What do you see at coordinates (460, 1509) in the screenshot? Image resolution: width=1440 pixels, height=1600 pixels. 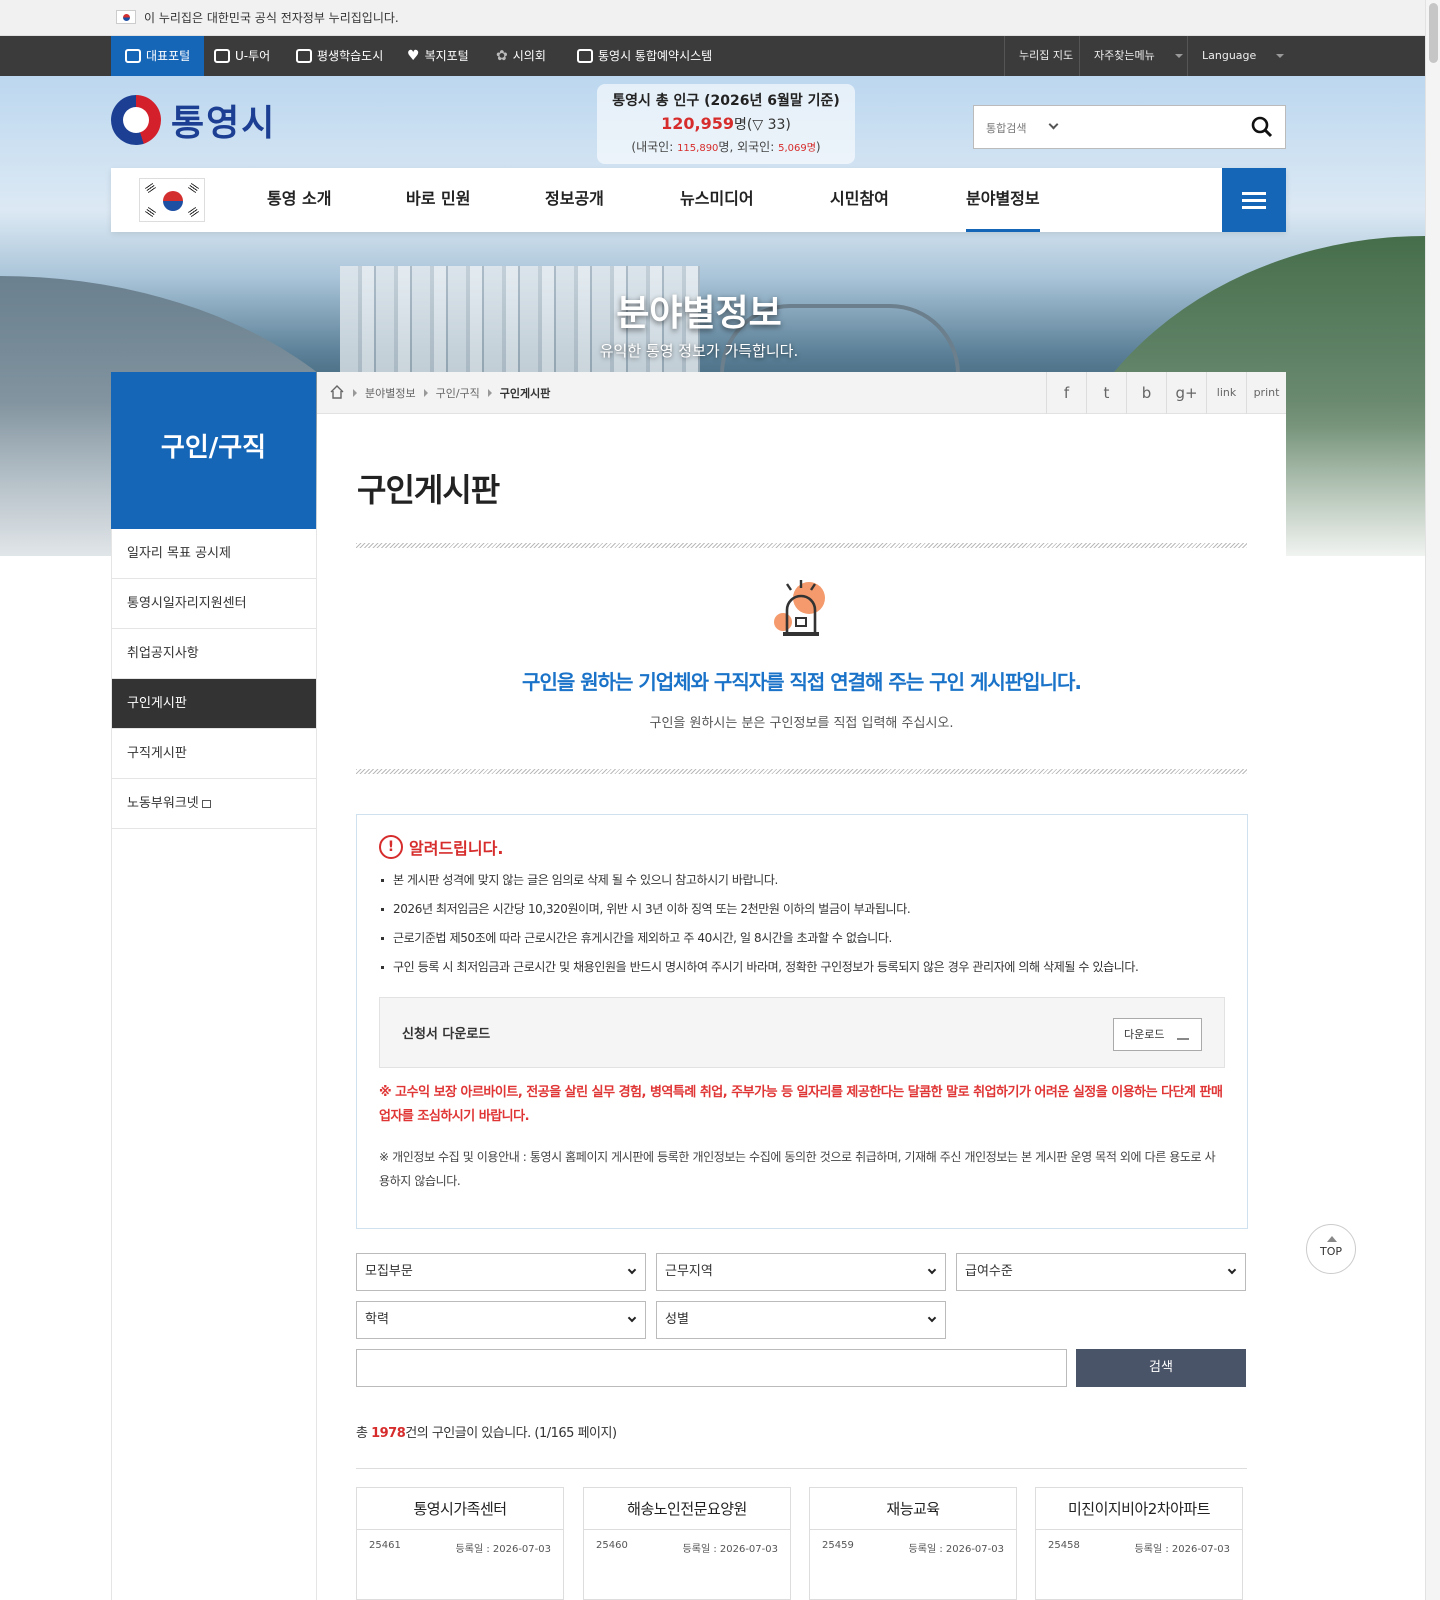 I see `job-card-title: 통영시가족센터` at bounding box center [460, 1509].